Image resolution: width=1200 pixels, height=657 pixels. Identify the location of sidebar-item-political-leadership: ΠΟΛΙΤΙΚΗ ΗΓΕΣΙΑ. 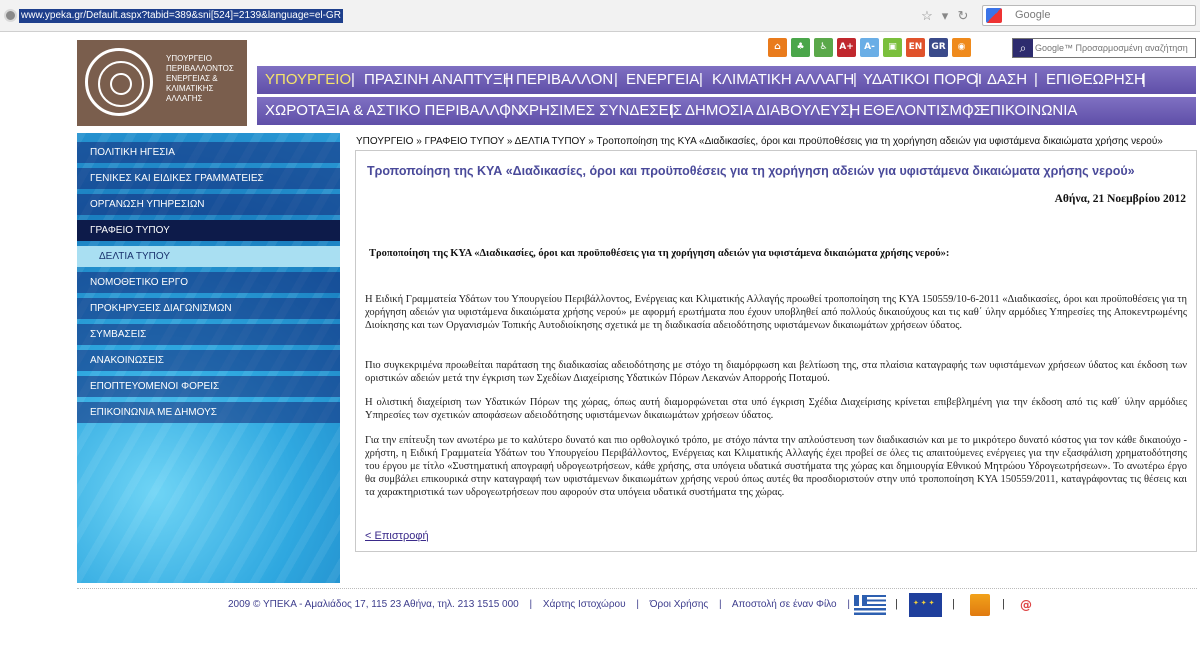
(208, 152).